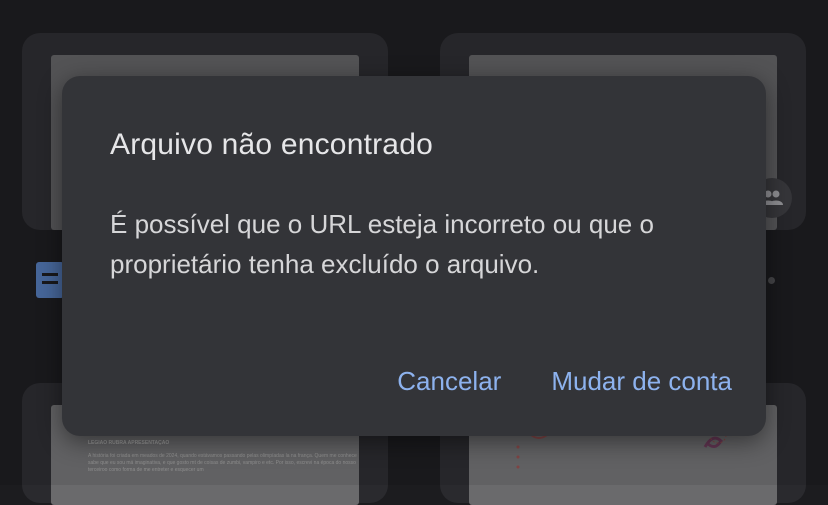 The width and height of the screenshot is (828, 505). I want to click on cancel-button: Cancelar, so click(449, 381).